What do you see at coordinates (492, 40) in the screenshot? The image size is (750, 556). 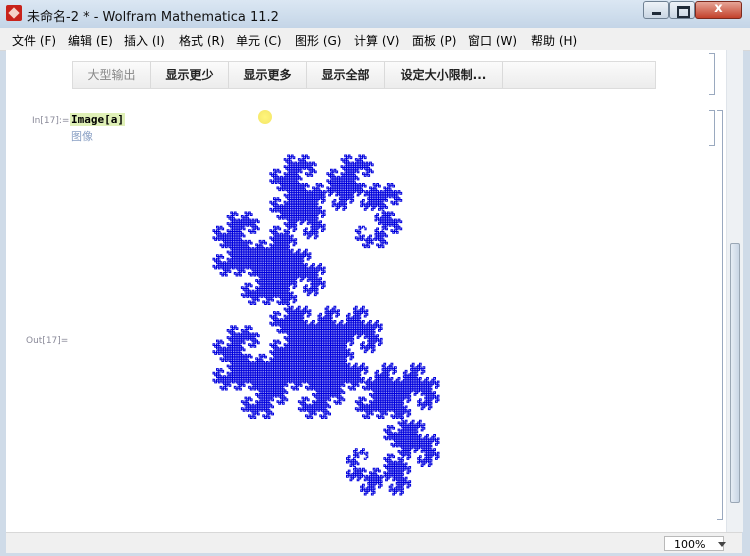 I see `menu-window: 窗口 (W)` at bounding box center [492, 40].